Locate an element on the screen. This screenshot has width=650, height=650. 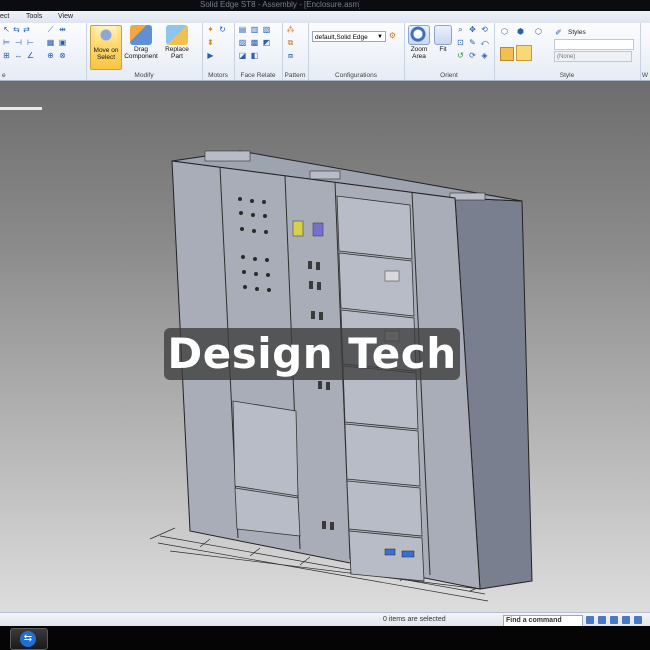
style-combo is located at coordinates (594, 44).